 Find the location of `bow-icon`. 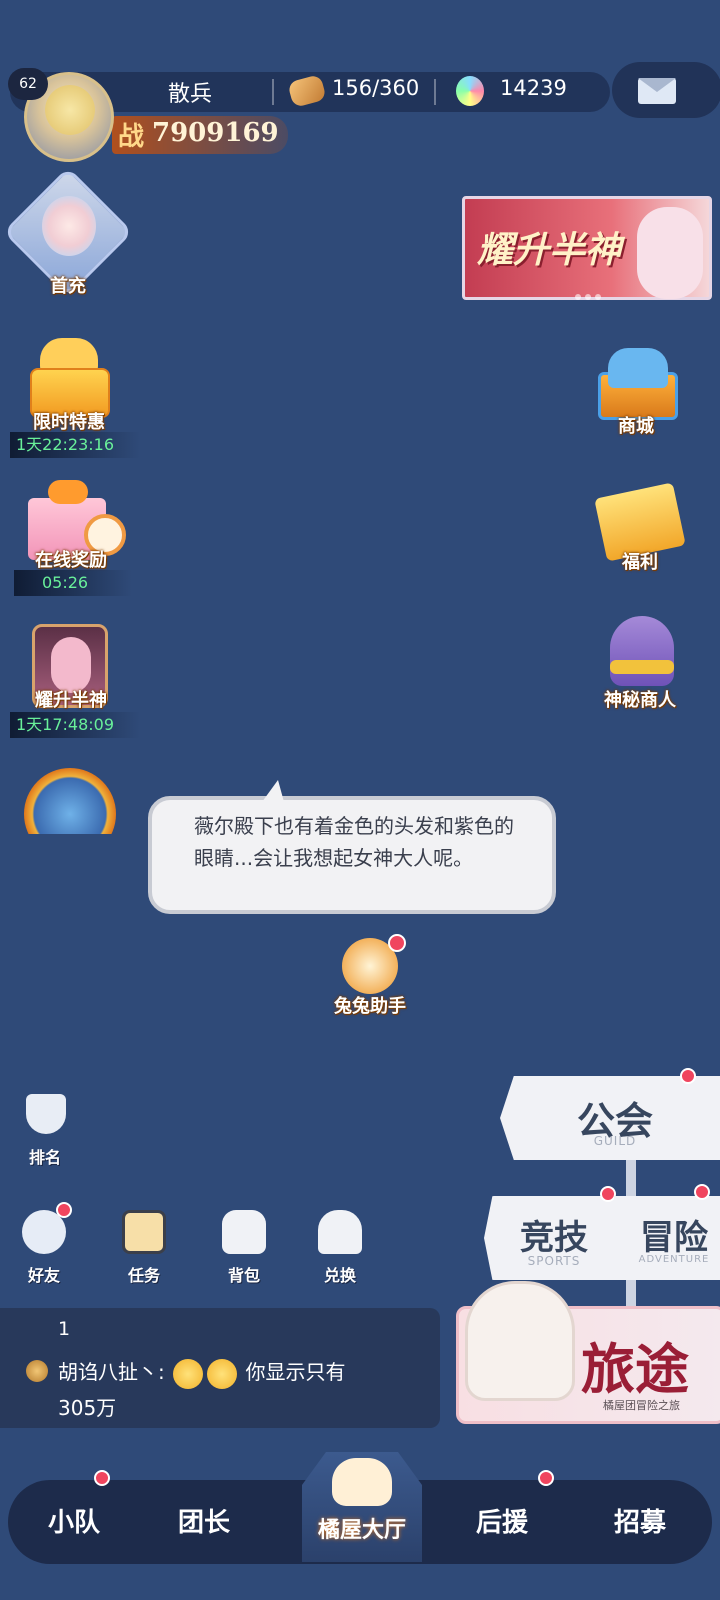

bow-icon is located at coordinates (68, 492).